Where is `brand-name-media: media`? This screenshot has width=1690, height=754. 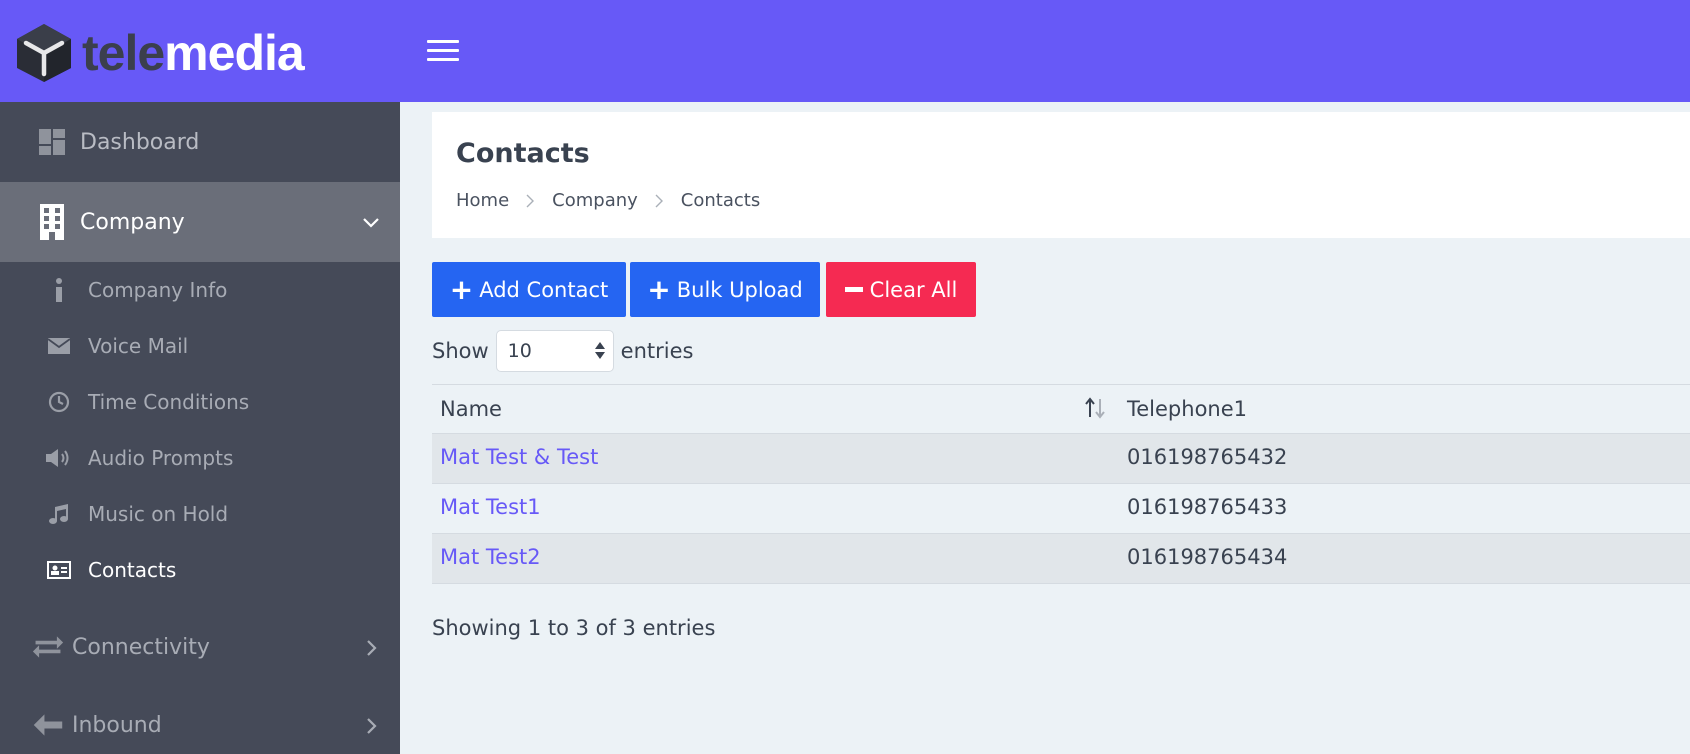 brand-name-media: media is located at coordinates (234, 53).